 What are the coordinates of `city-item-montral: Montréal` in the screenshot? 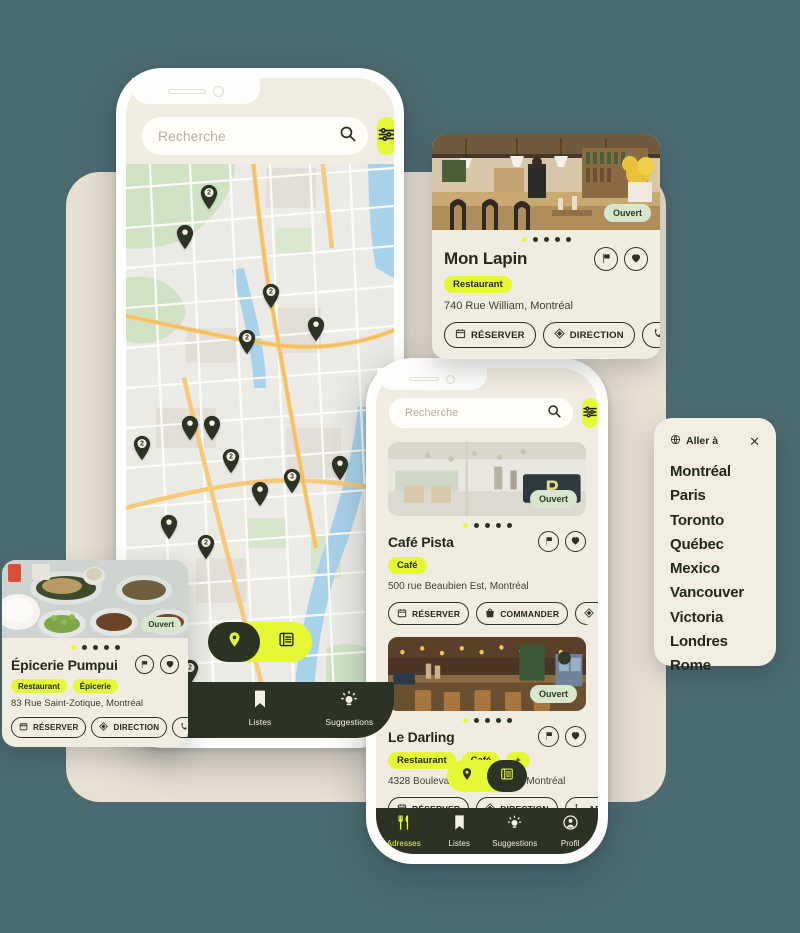 It's located at (715, 472).